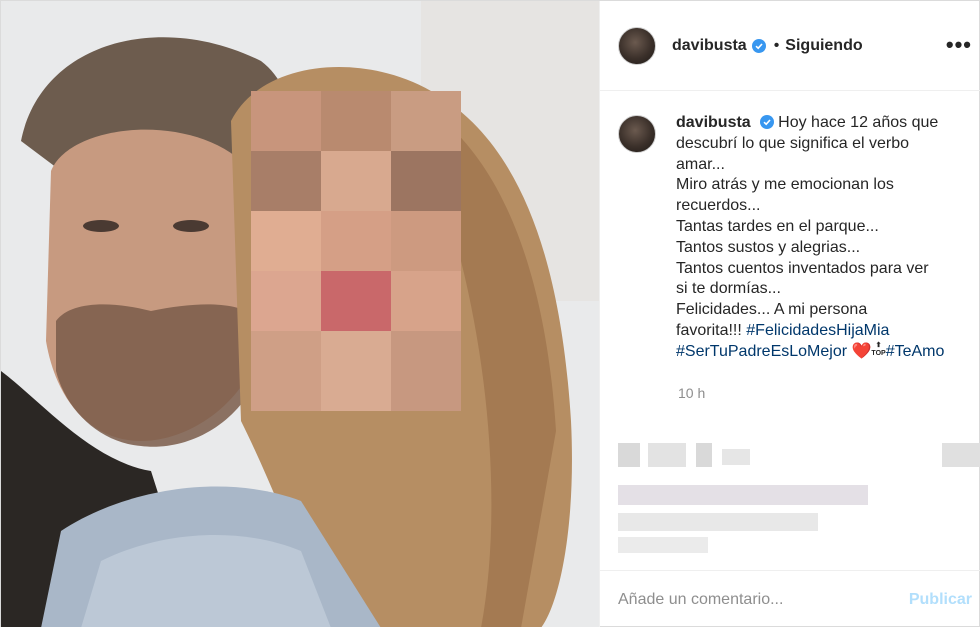 The height and width of the screenshot is (627, 980). What do you see at coordinates (785, 185) in the screenshot?
I see `caption-line-4: Miro atrás y me emocionan los` at bounding box center [785, 185].